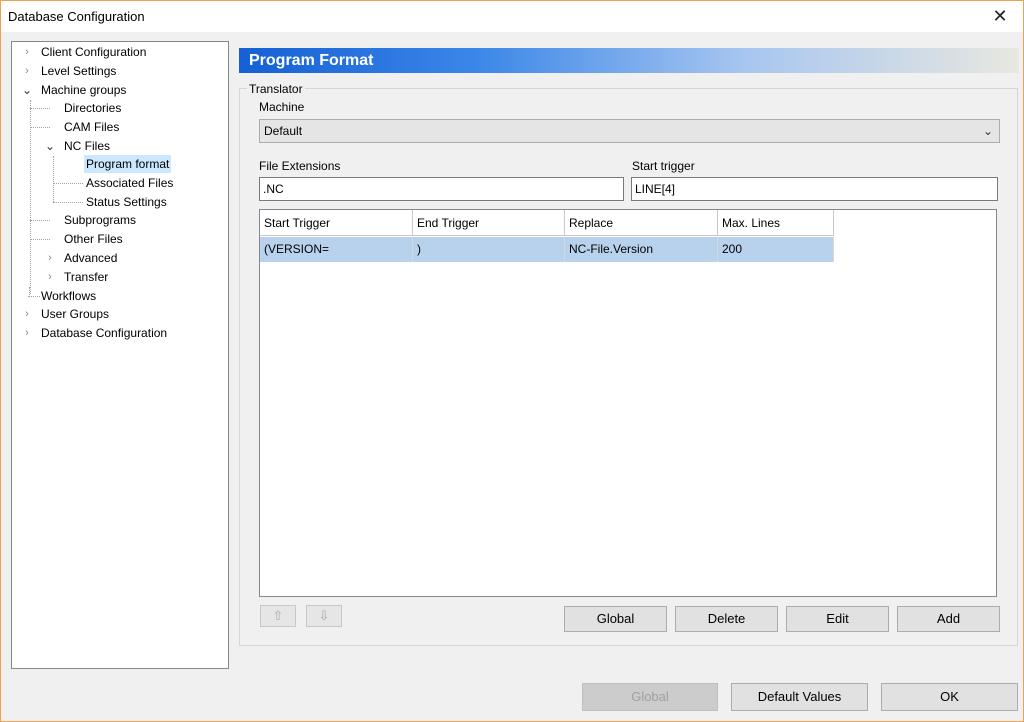 The image size is (1024, 722). Describe the element at coordinates (282, 107) in the screenshot. I see `machine-label: Machine` at that location.